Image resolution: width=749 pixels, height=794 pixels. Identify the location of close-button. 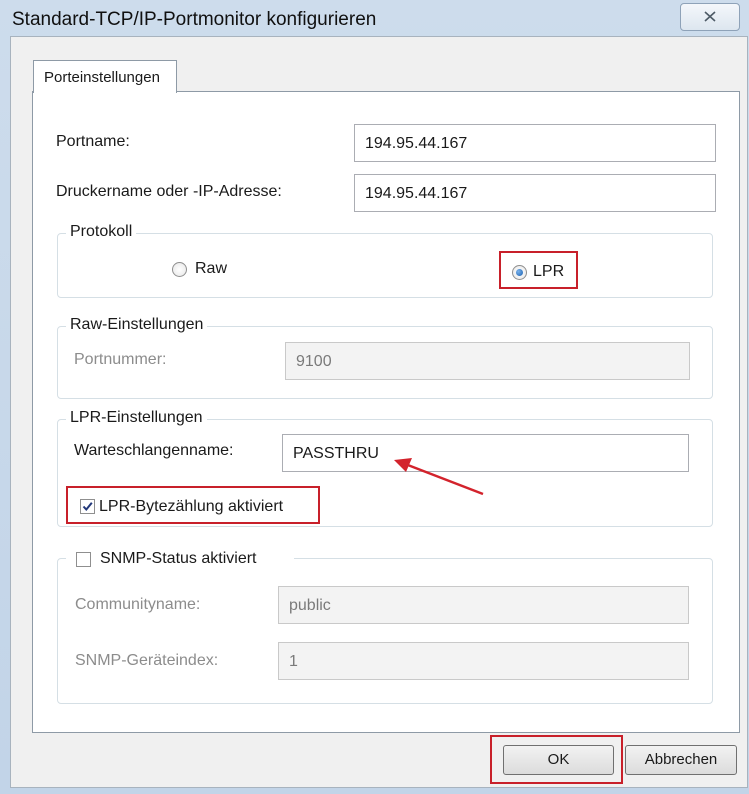
(710, 17).